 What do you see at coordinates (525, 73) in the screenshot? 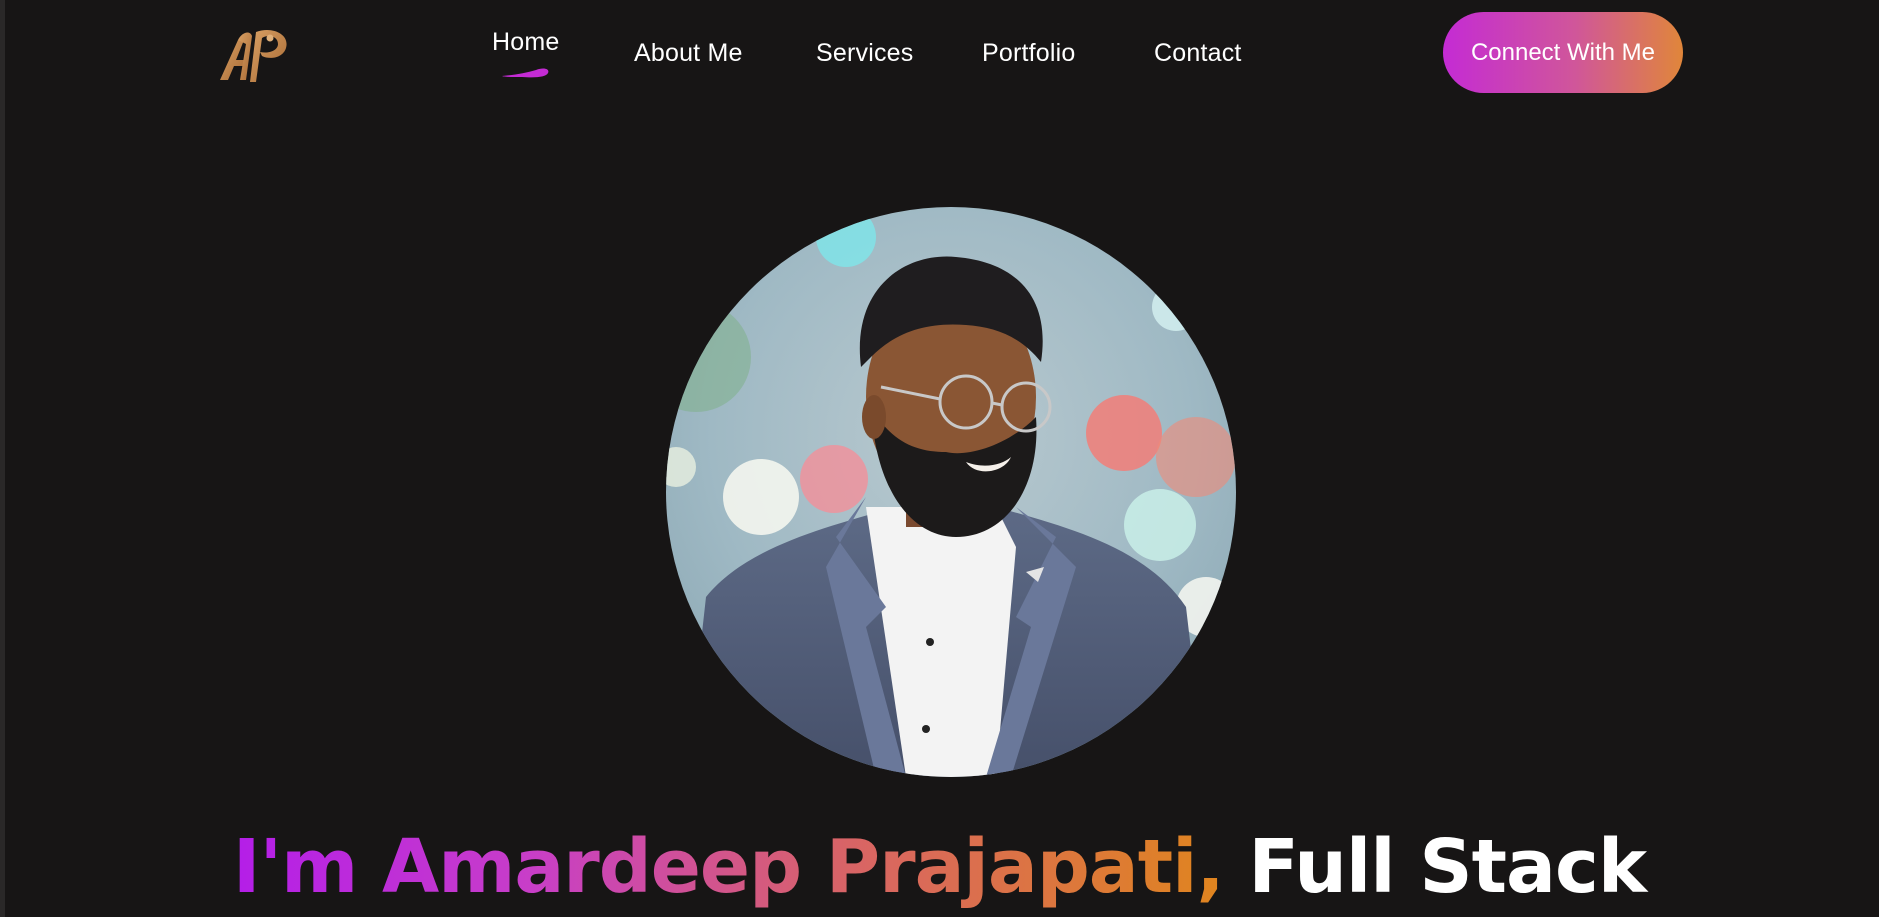
I see `active-nav-indicator-icon` at bounding box center [525, 73].